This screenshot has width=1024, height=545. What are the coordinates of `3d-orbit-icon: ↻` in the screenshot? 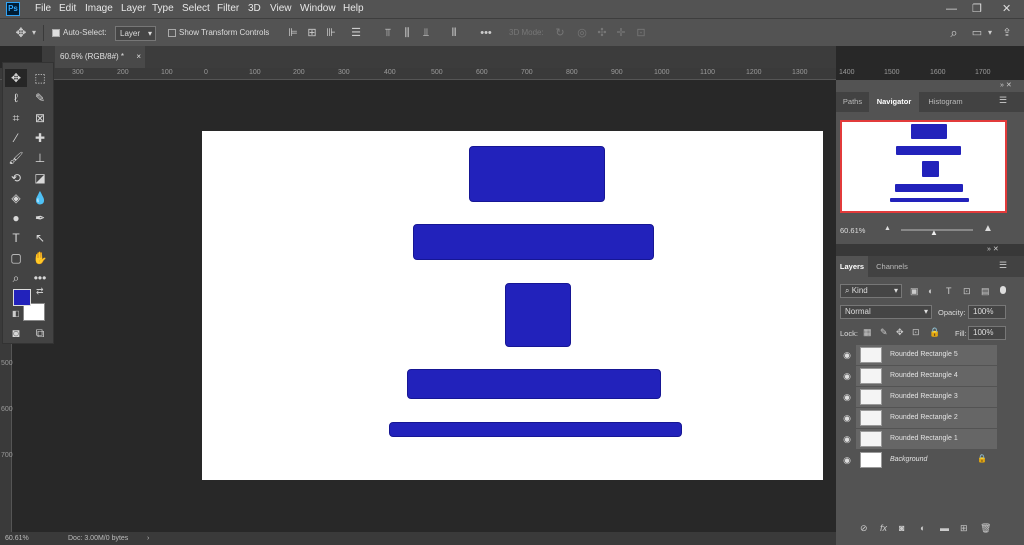 It's located at (560, 33).